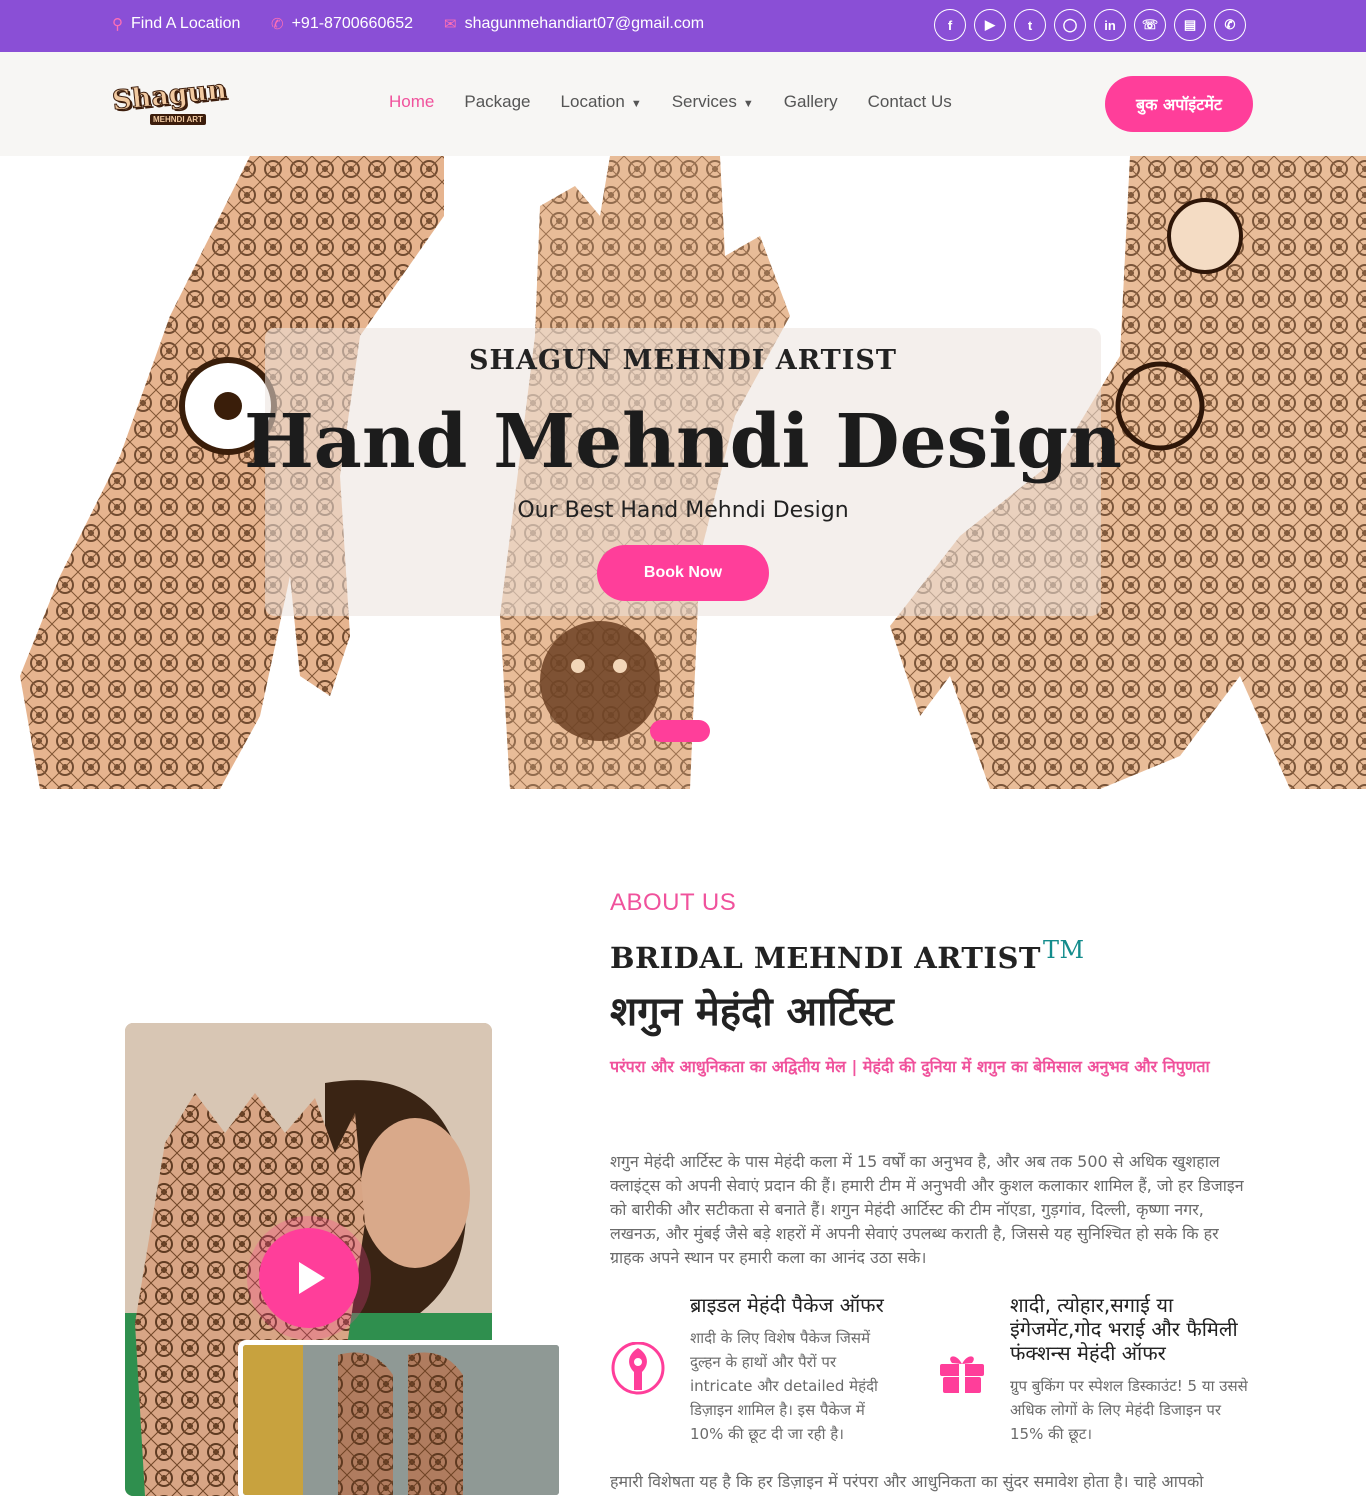 This screenshot has height=1500, width=1366. What do you see at coordinates (1110, 25) in the screenshot?
I see `linkedin-icon: in` at bounding box center [1110, 25].